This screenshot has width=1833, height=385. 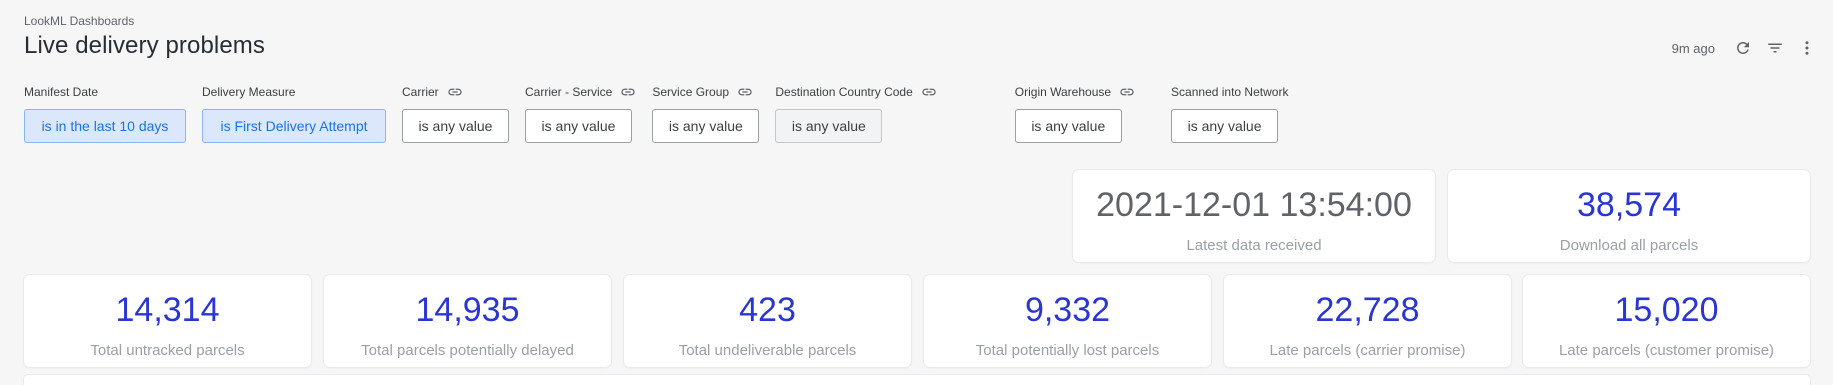 What do you see at coordinates (144, 45) in the screenshot?
I see `page-title: Live delivery problems` at bounding box center [144, 45].